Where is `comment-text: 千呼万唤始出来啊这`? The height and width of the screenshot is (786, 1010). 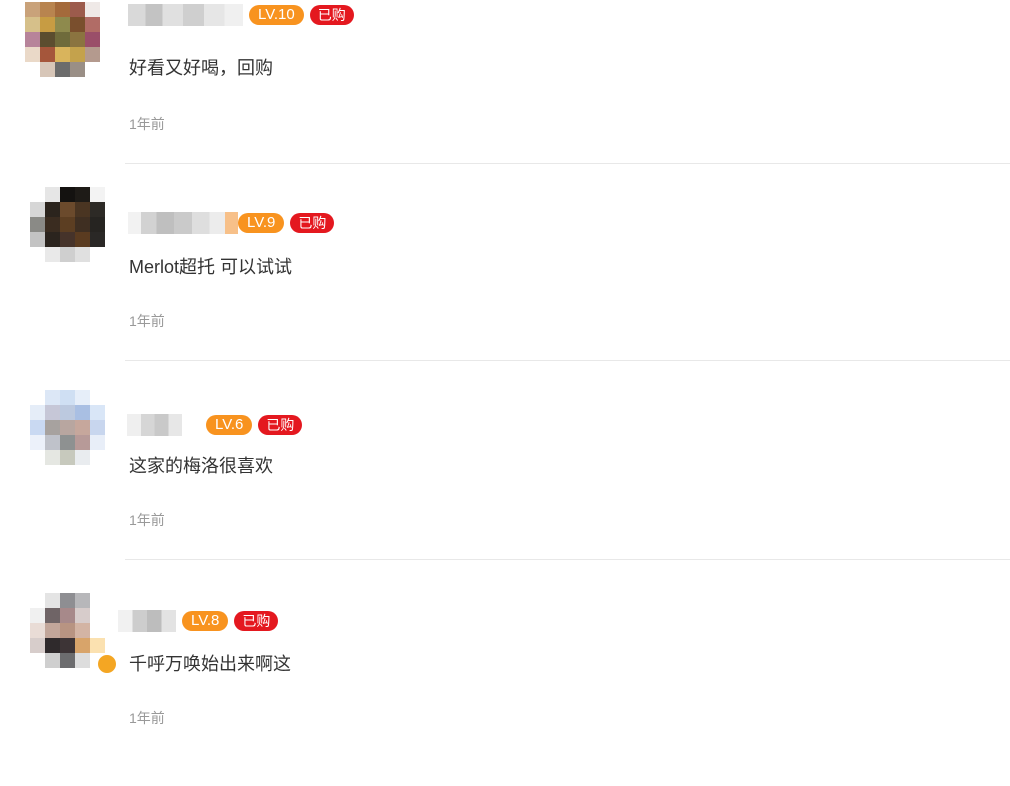 comment-text: 千呼万唤始出来啊这 is located at coordinates (210, 664).